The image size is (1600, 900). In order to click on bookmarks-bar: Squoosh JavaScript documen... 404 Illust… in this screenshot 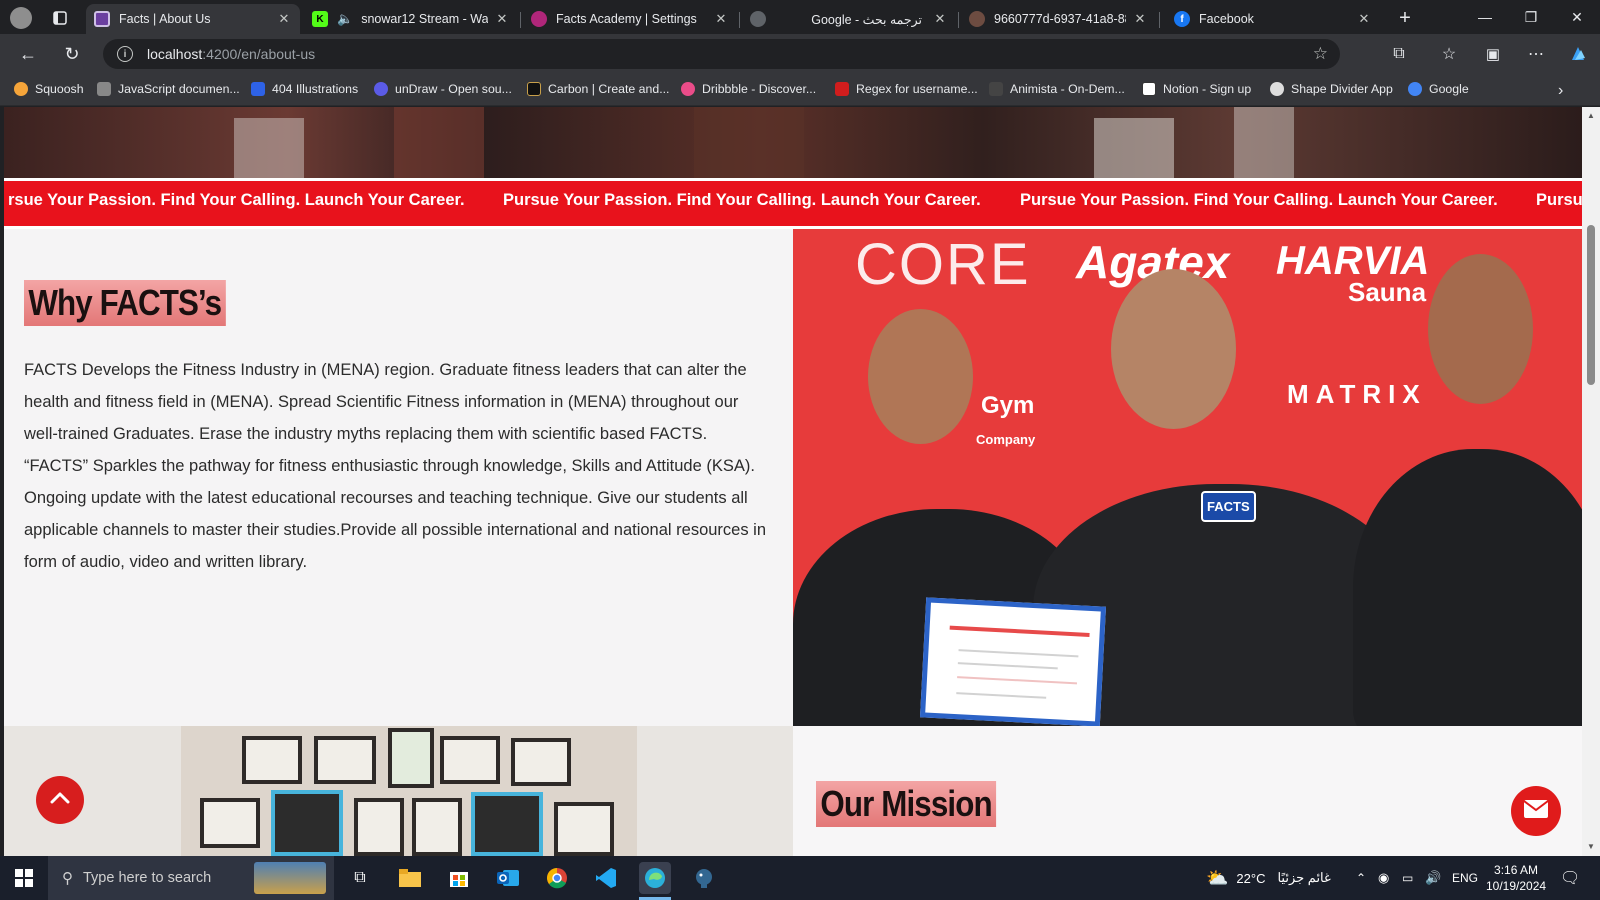, I will do `click(800, 90)`.